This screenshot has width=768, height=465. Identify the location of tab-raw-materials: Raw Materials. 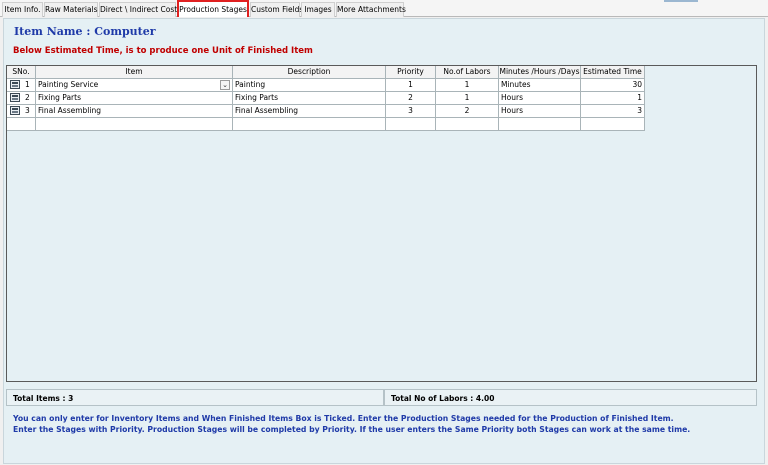
(71, 9).